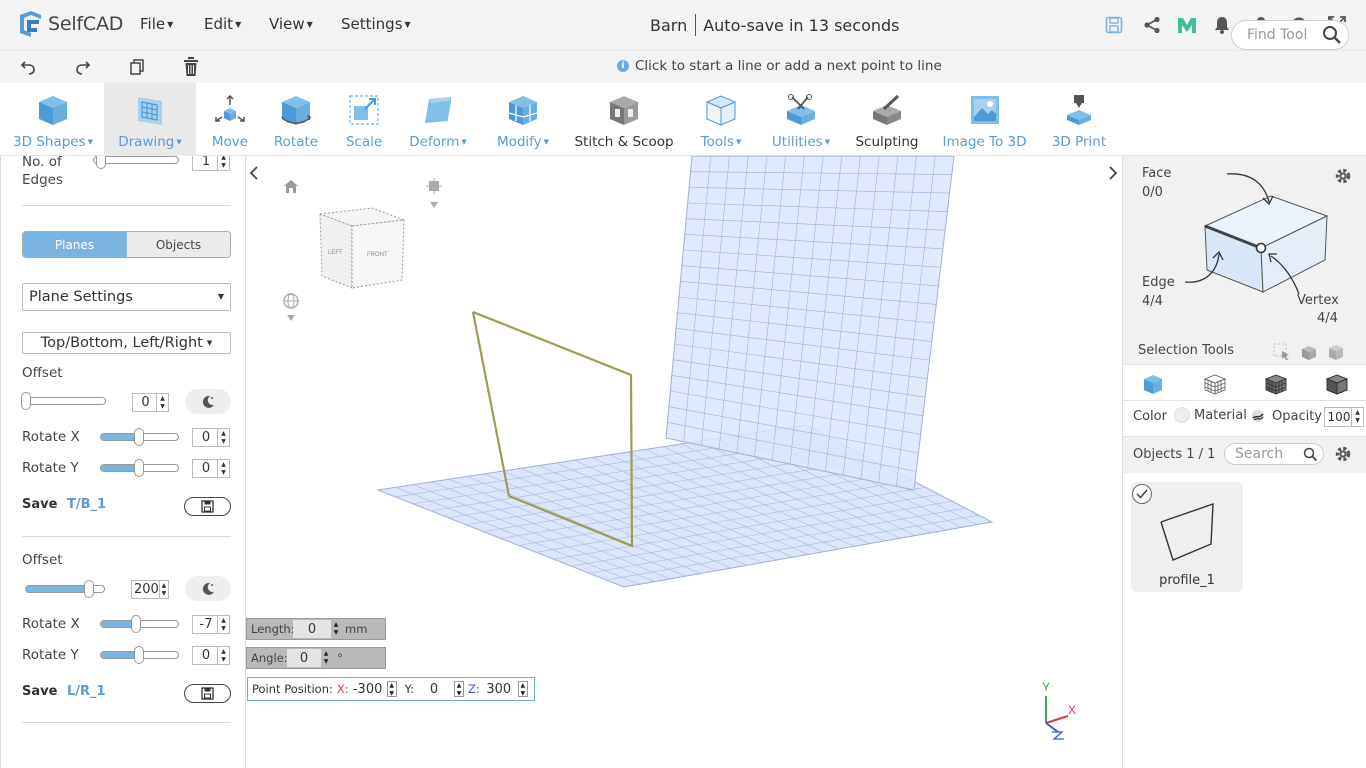  Describe the element at coordinates (150, 119) in the screenshot. I see `tool-drawing: Drawing ▼` at that location.